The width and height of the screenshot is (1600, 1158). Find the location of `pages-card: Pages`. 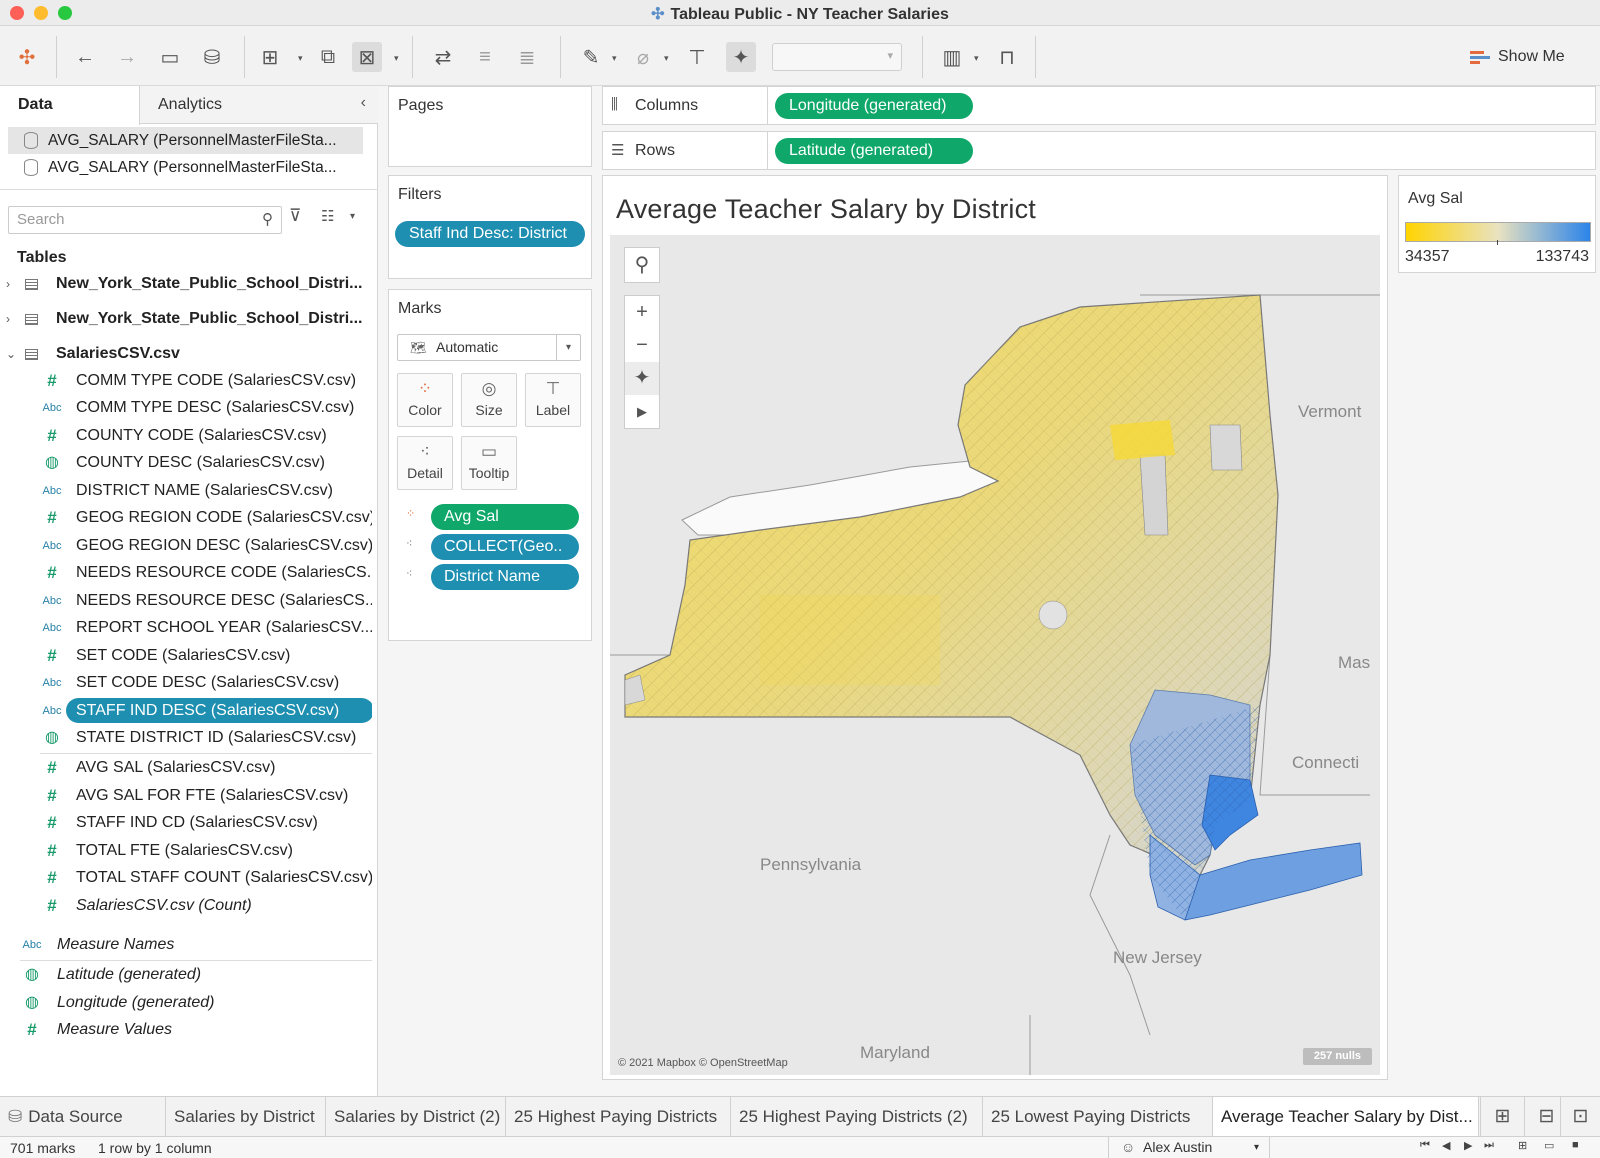

pages-card: Pages is located at coordinates (490, 126).